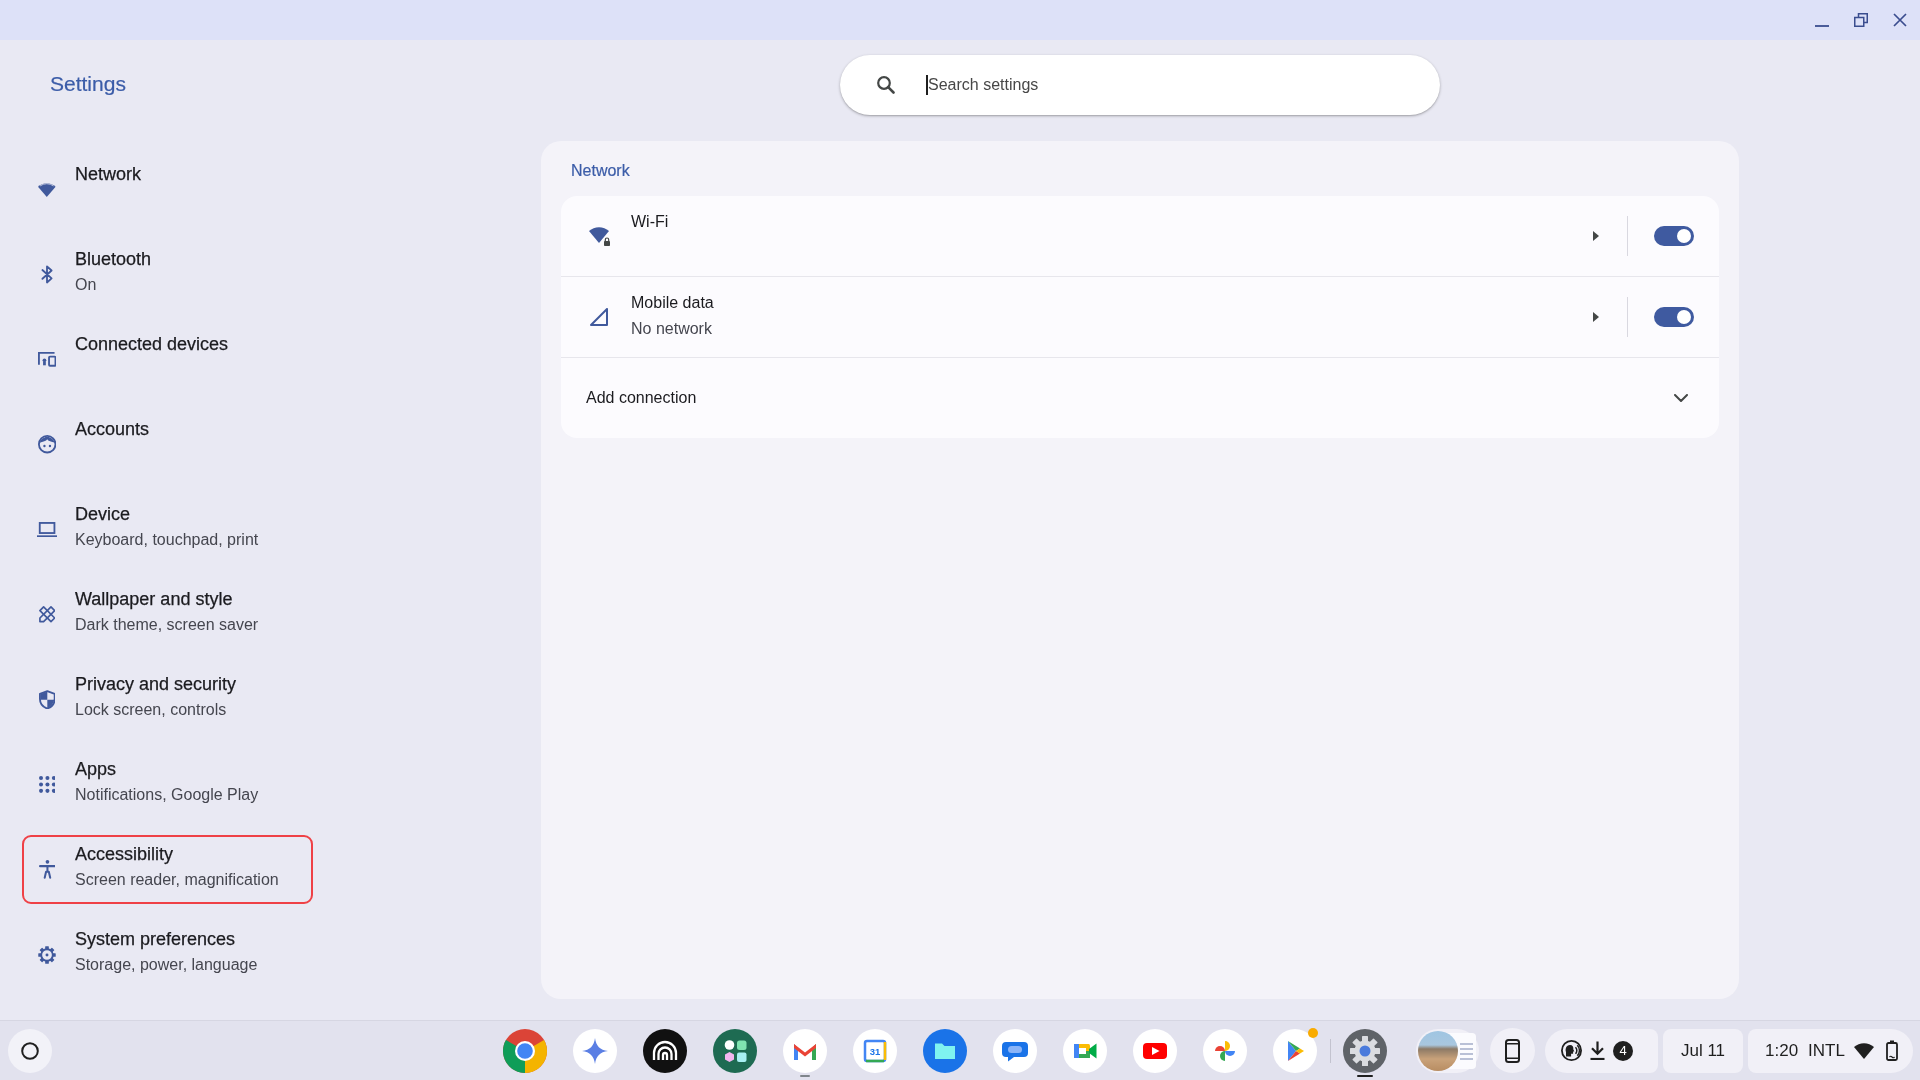  I want to click on sidebar-item: Connected devices, so click(167, 359).